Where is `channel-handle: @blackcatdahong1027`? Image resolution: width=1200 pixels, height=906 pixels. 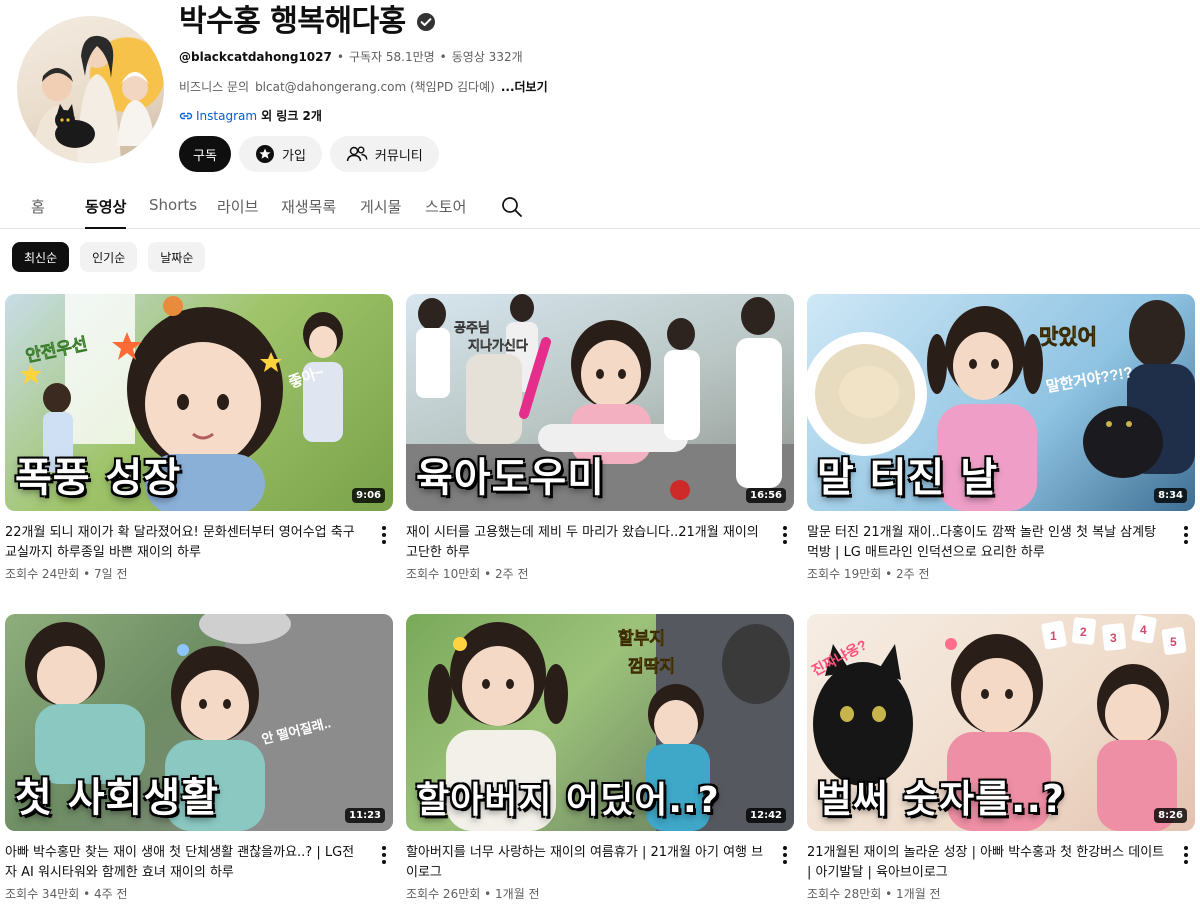
channel-handle: @blackcatdahong1027 is located at coordinates (255, 56).